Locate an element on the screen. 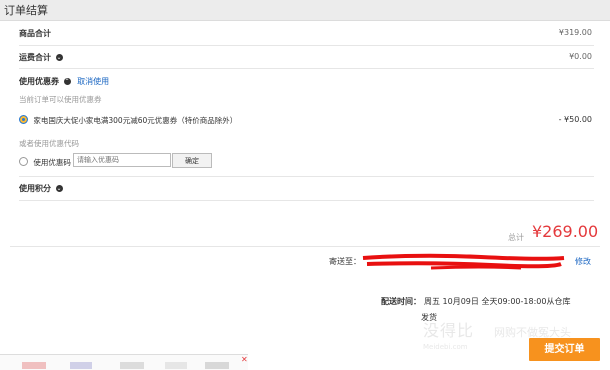 This screenshot has height=370, width=610. goods-total-value: ¥319.00 is located at coordinates (575, 32).